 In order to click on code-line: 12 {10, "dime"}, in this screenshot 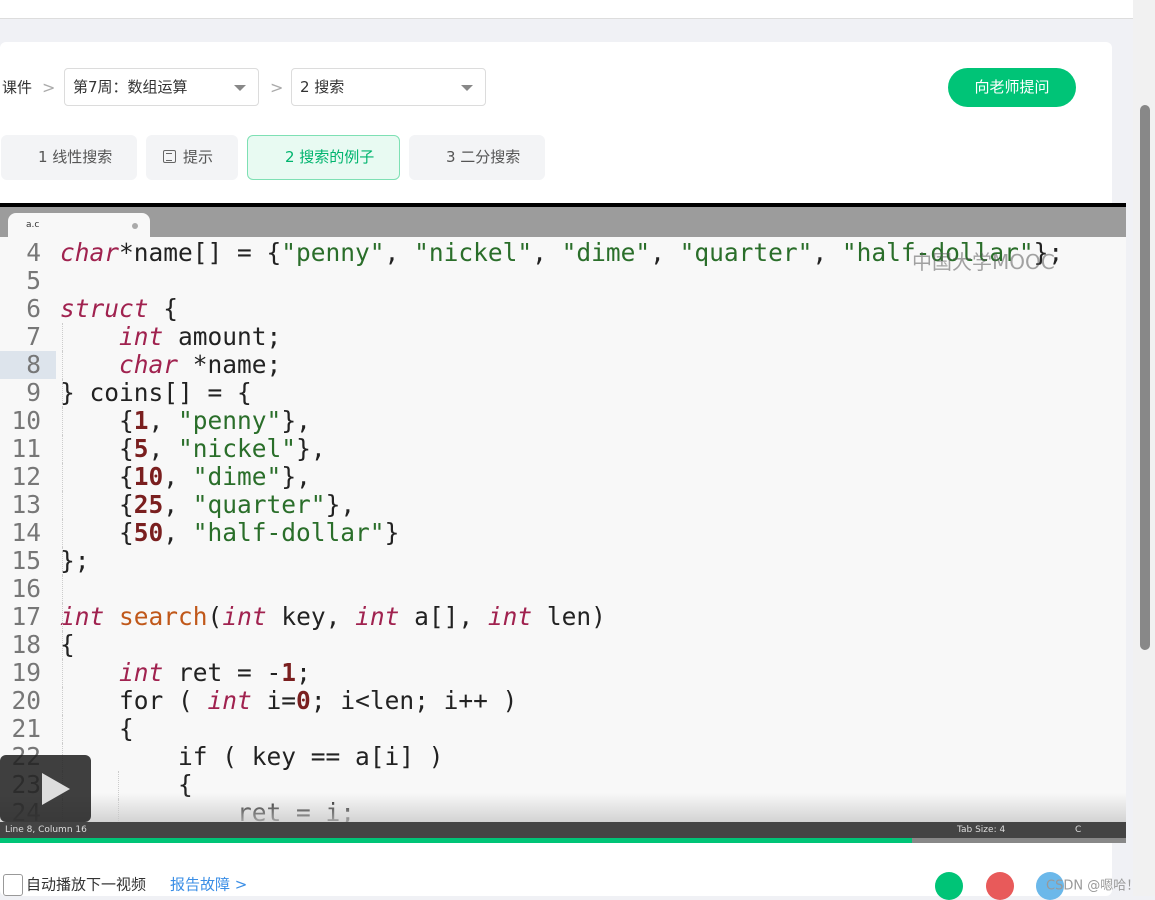, I will do `click(563, 477)`.